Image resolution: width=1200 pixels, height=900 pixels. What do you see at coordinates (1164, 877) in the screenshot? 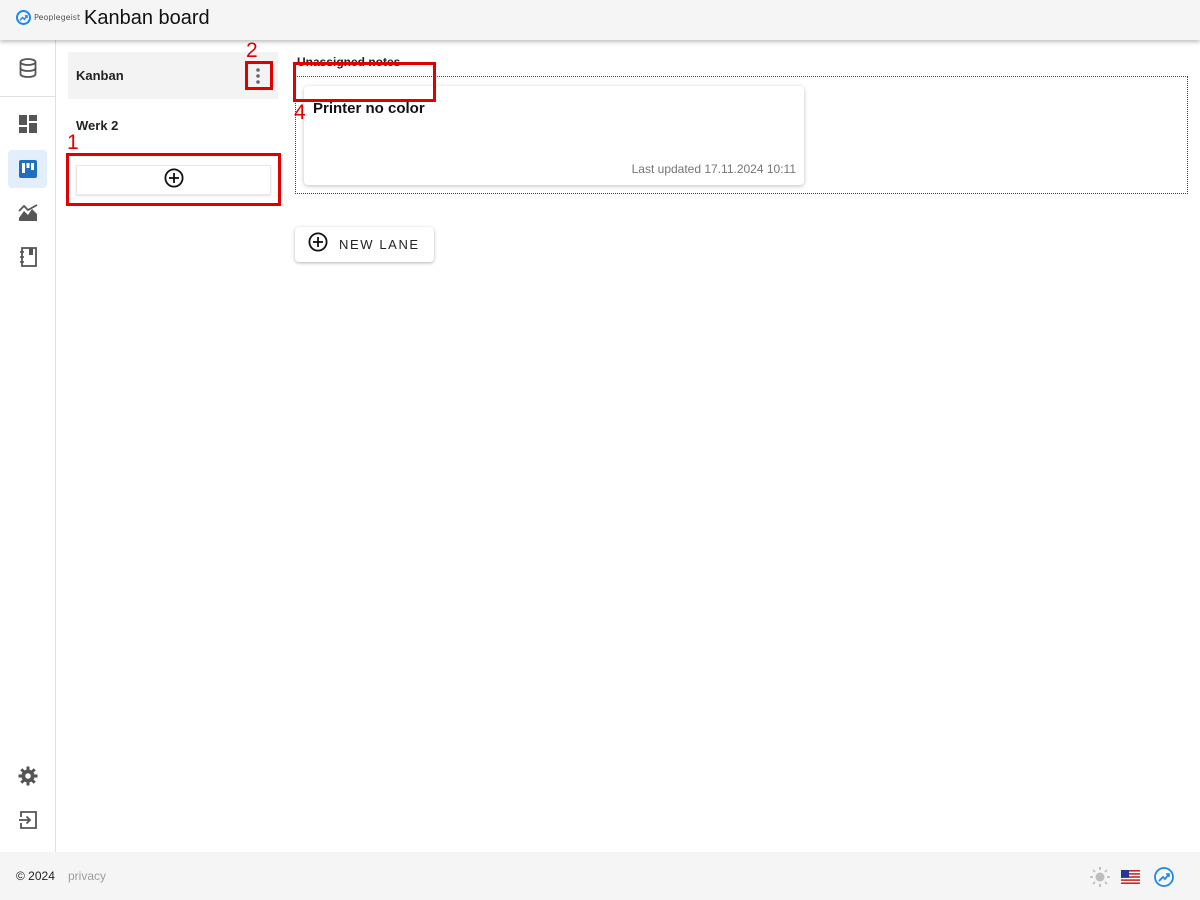
I see `peoplegeist-logo-icon` at bounding box center [1164, 877].